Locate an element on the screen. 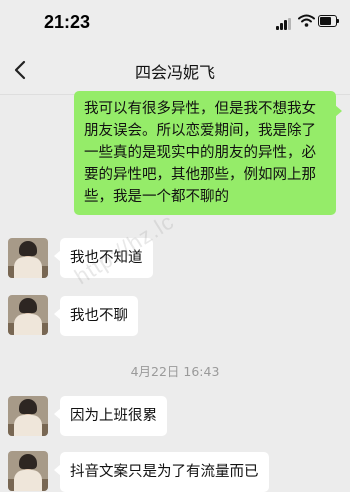 The height and width of the screenshot is (492, 350). status-icons is located at coordinates (307, 22).